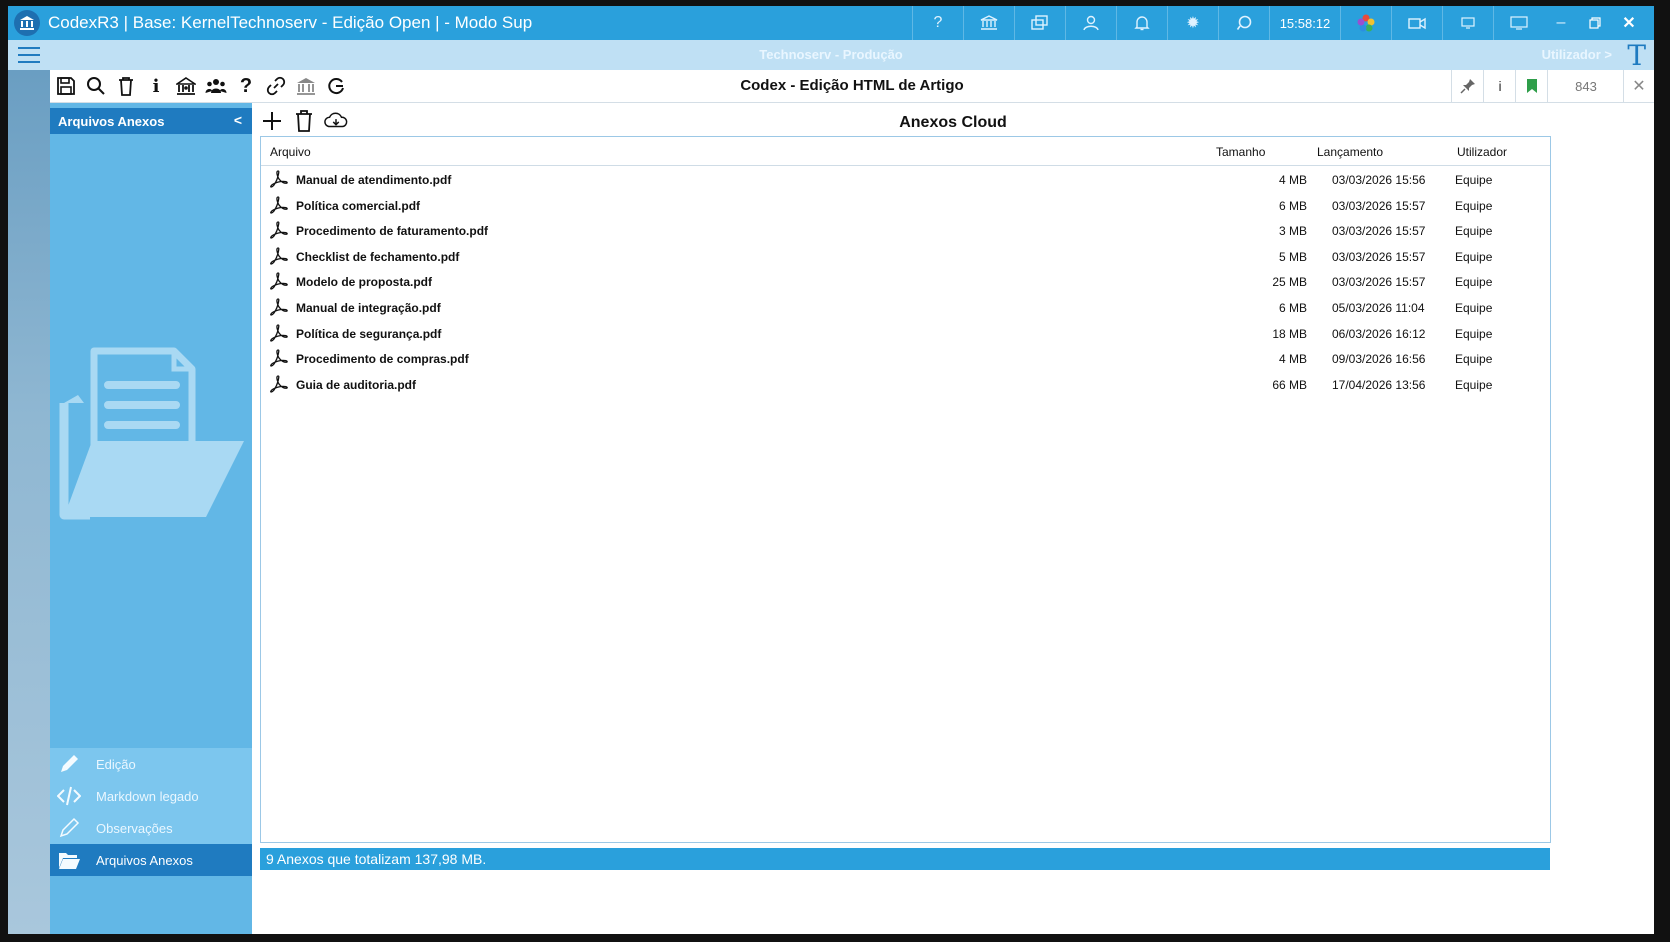 This screenshot has width=1670, height=942. I want to click on color-wheel-icon, so click(1365, 23).